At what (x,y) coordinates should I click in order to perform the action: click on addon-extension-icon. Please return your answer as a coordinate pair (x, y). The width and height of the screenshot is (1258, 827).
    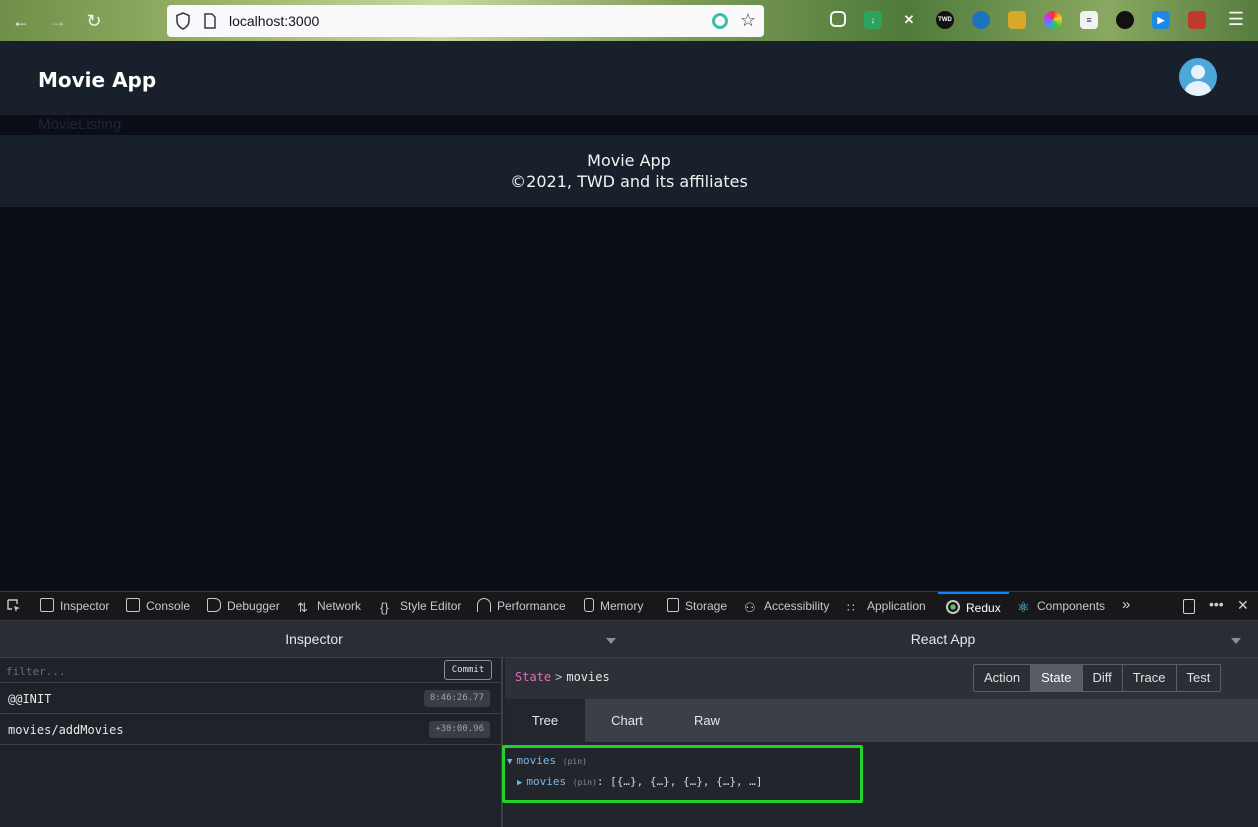
    Looking at the image, I should click on (1197, 20).